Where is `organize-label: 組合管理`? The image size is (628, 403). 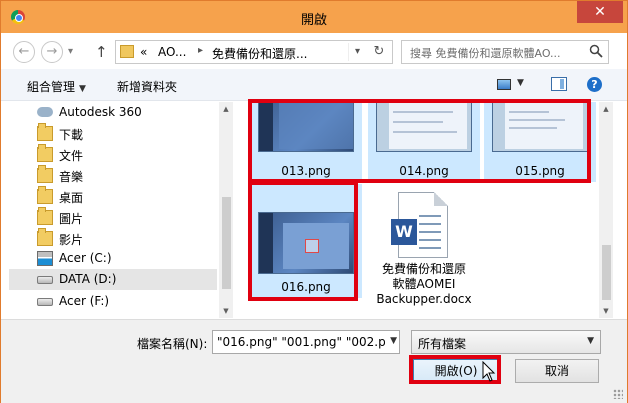 organize-label: 組合管理 is located at coordinates (51, 87).